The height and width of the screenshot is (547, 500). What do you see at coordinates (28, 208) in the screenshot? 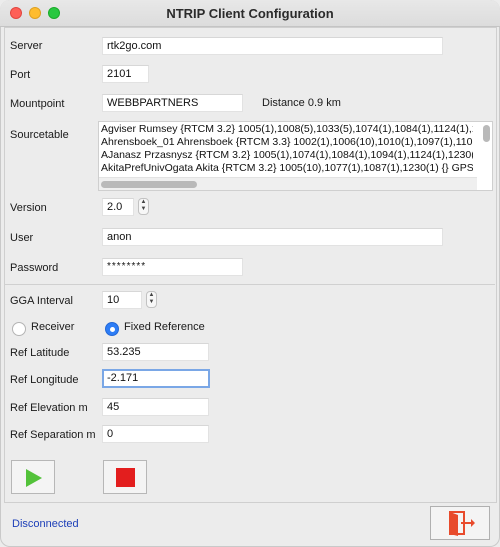
I see `version-label: Version` at bounding box center [28, 208].